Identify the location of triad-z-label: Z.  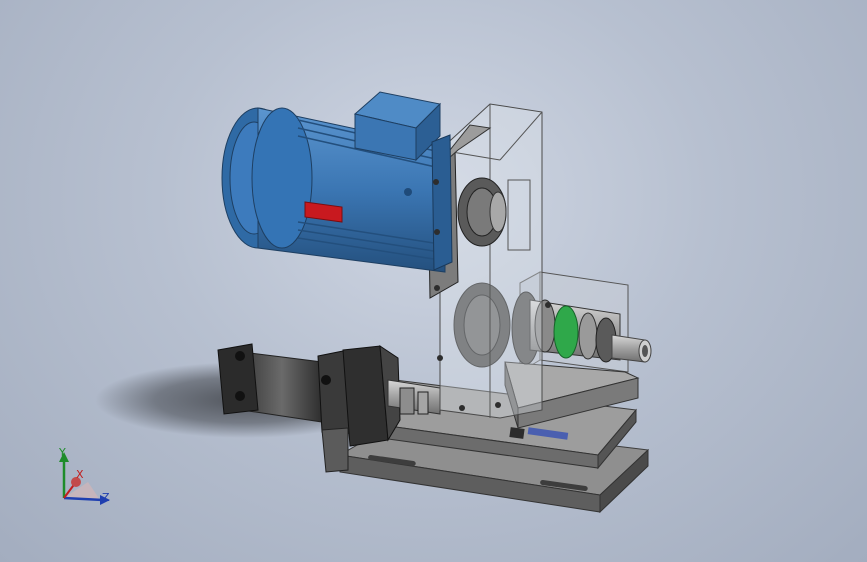
(106, 497).